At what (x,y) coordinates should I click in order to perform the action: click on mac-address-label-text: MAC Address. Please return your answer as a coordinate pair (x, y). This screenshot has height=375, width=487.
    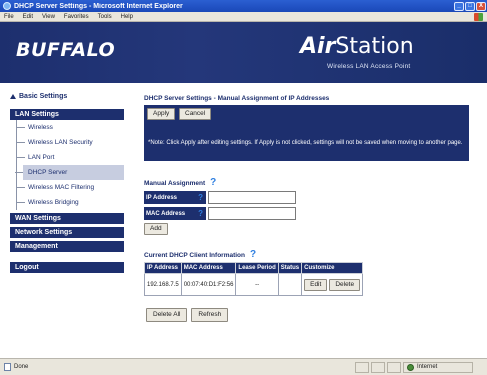
    Looking at the image, I should click on (166, 213).